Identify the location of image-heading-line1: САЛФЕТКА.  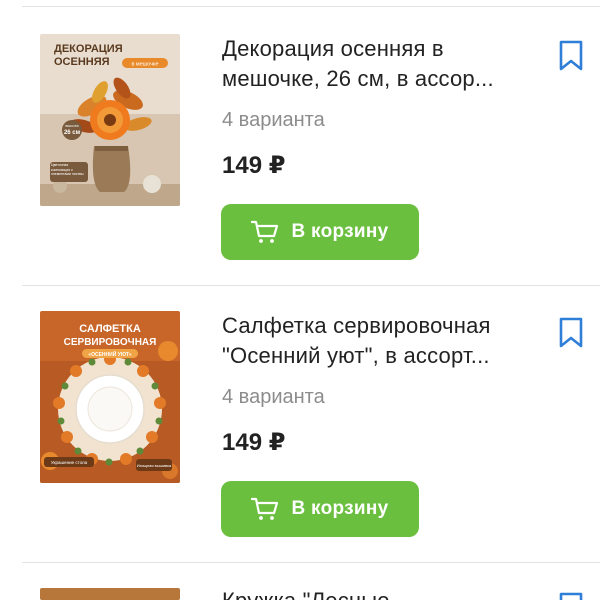
(110, 329).